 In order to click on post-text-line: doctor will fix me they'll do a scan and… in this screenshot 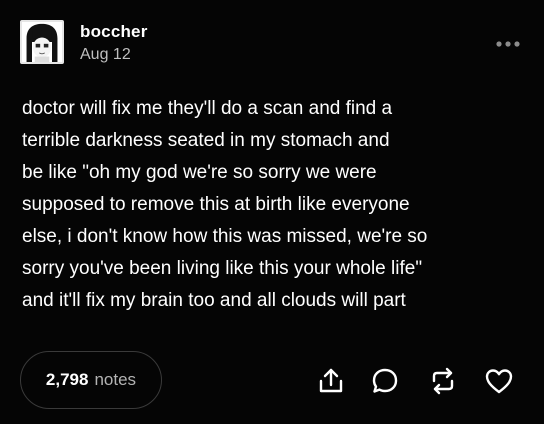, I will do `click(207, 108)`.